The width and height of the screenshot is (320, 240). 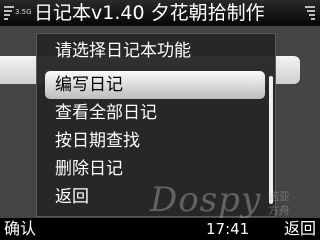 I want to click on watermark-chinese: 诺亚方舟, so click(x=279, y=203).